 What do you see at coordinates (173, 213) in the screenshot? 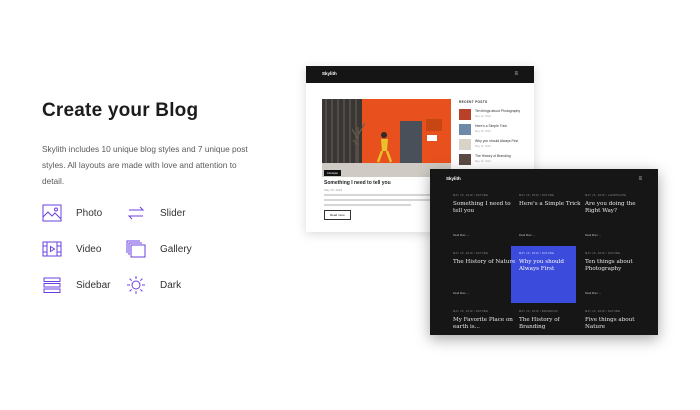
I see `feature-label: Slider` at bounding box center [173, 213].